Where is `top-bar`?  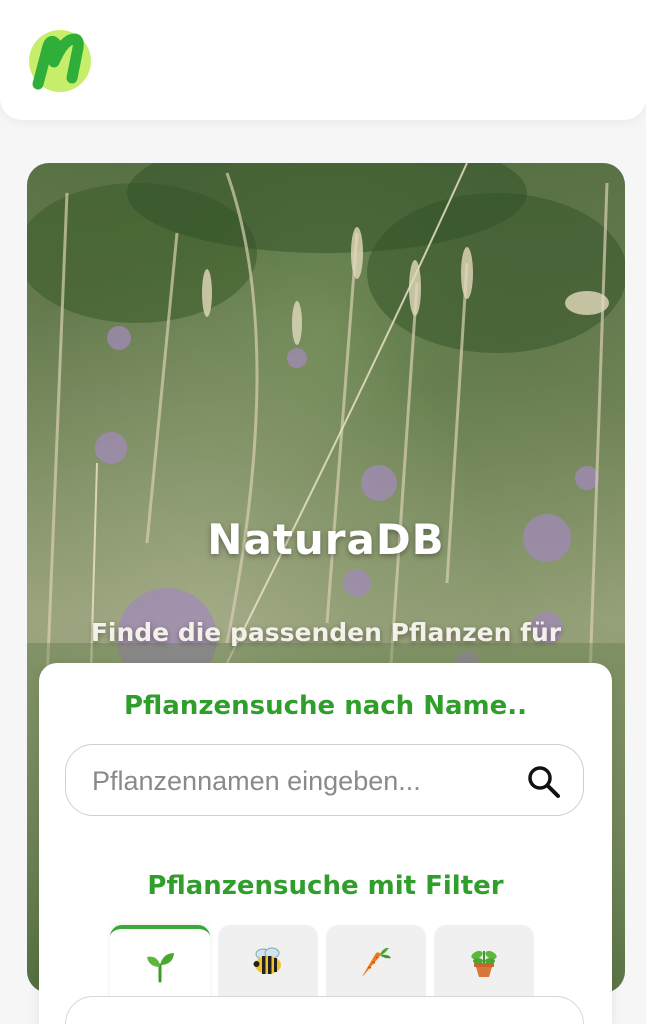
top-bar is located at coordinates (323, 60).